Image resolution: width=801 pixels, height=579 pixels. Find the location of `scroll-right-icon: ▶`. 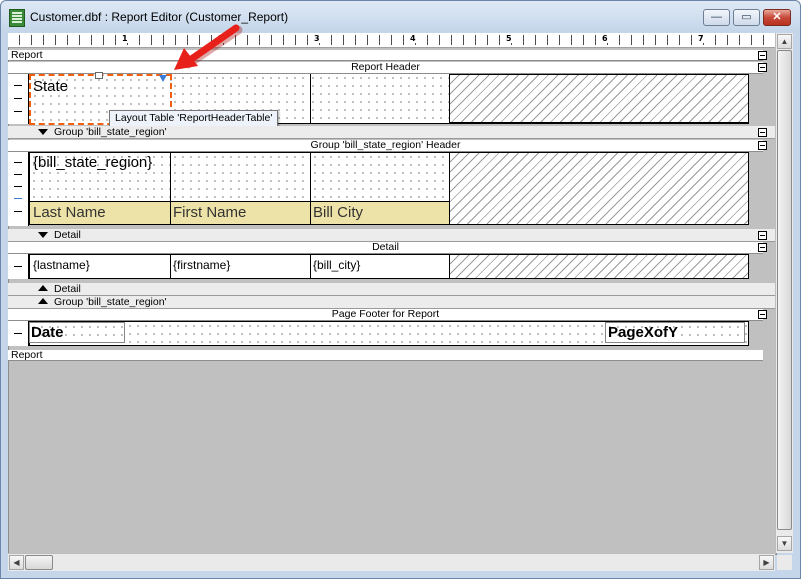

scroll-right-icon: ▶ is located at coordinates (766, 562).